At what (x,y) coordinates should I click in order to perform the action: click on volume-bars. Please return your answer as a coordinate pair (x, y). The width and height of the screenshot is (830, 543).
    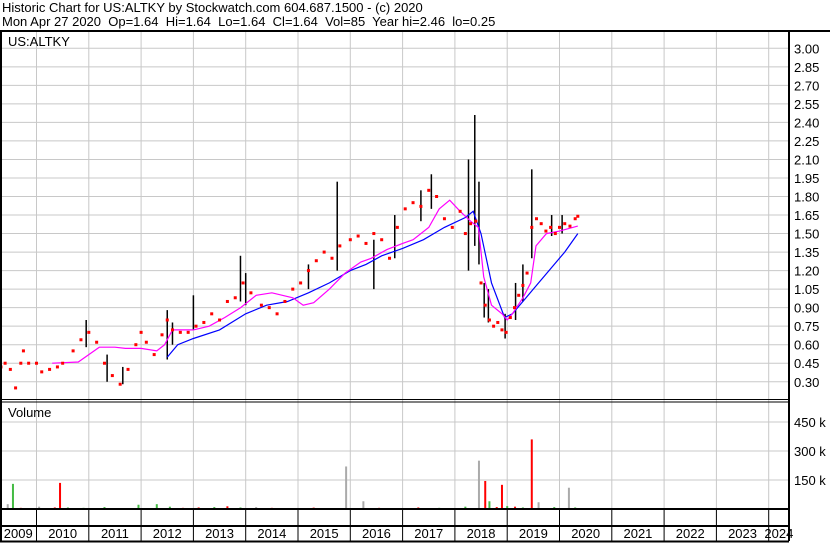
    Looking at the image, I should click on (288, 474).